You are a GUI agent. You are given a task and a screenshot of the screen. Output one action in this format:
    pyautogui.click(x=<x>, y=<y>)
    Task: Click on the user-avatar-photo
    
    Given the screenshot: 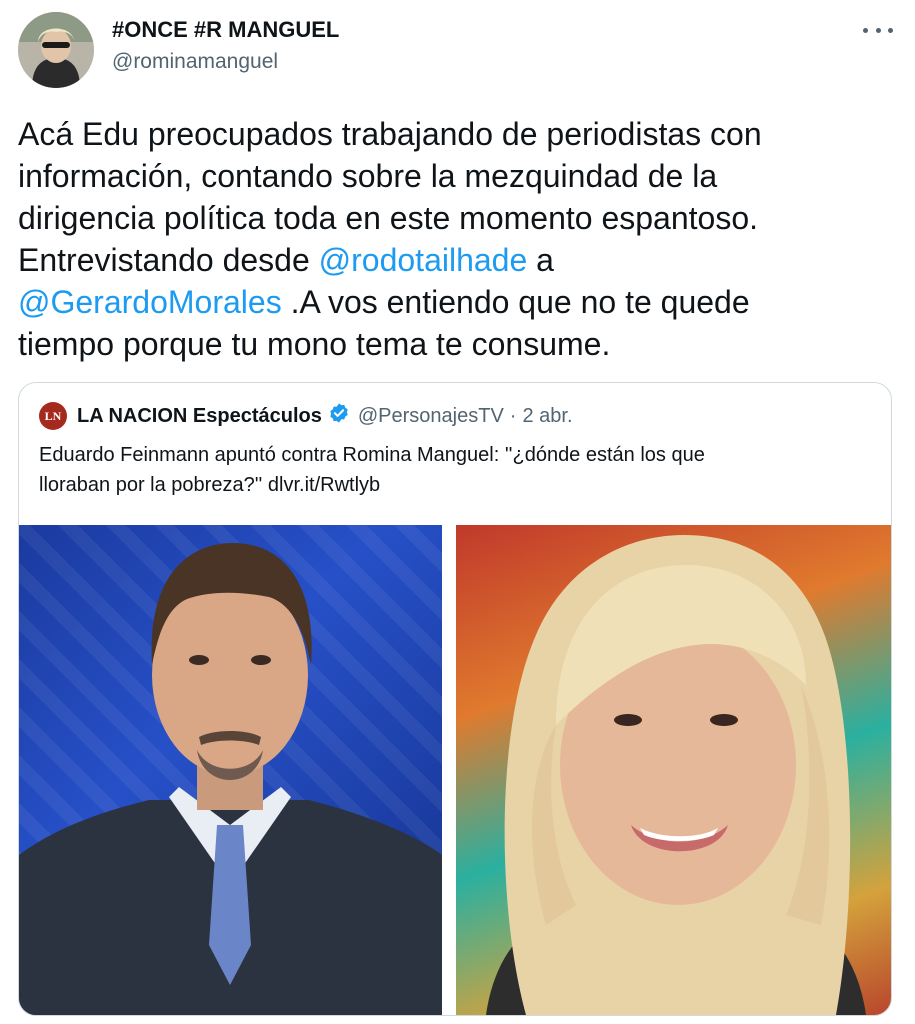 What is the action you would take?
    pyautogui.click(x=56, y=50)
    